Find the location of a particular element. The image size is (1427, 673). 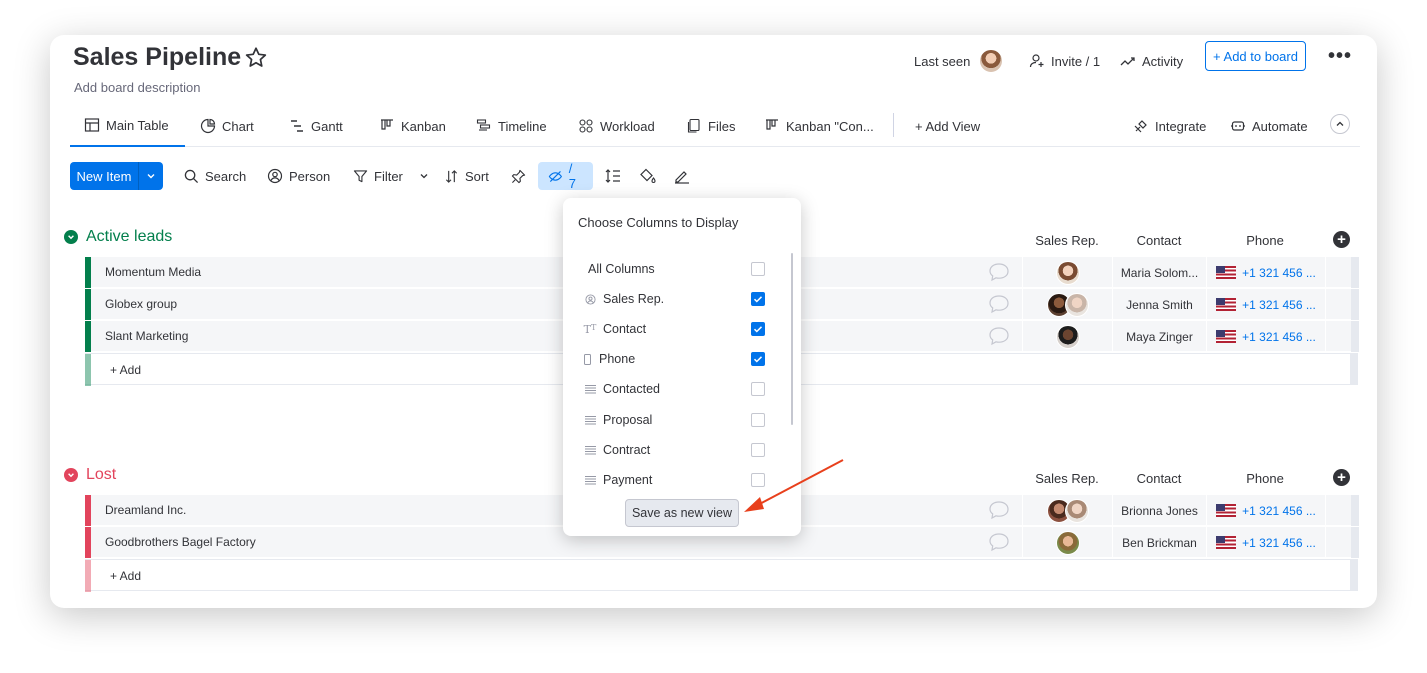

contact-cell: Maya Zinger is located at coordinates (1159, 336).